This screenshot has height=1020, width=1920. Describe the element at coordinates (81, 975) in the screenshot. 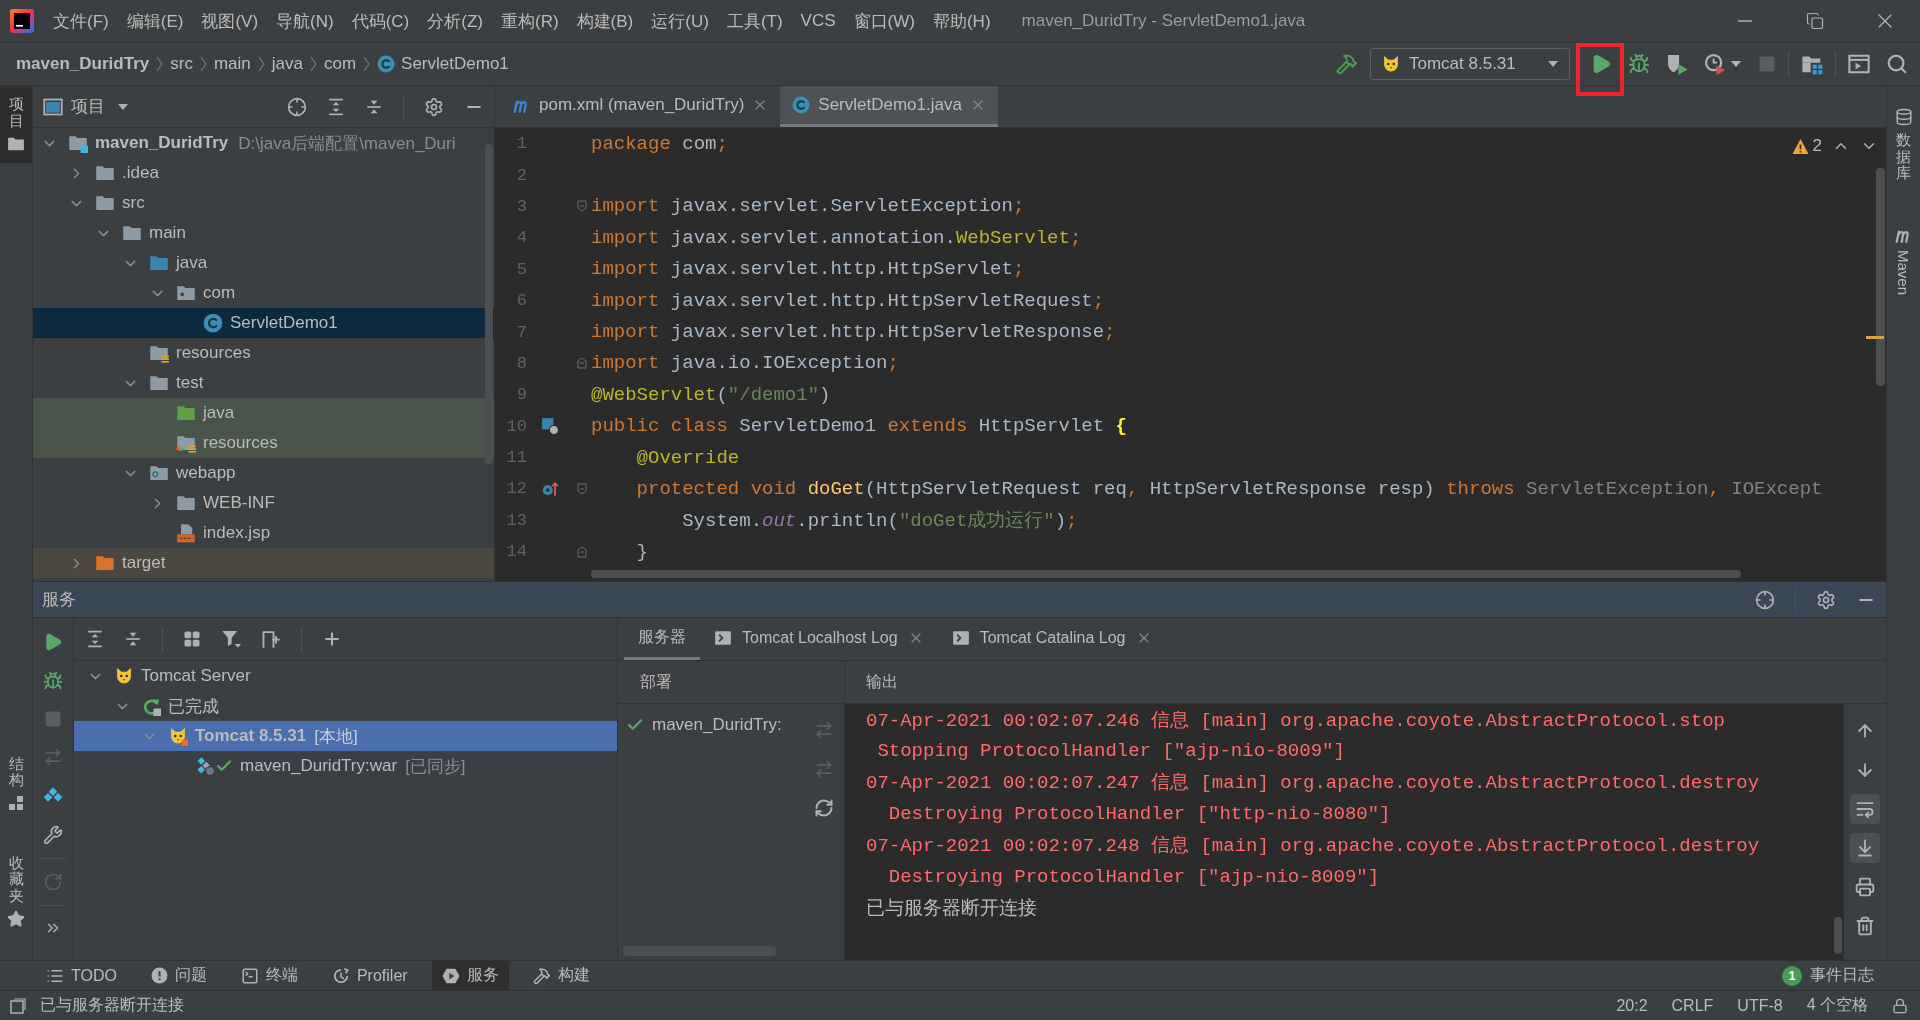

I see `tool-window-tab: TODO` at that location.